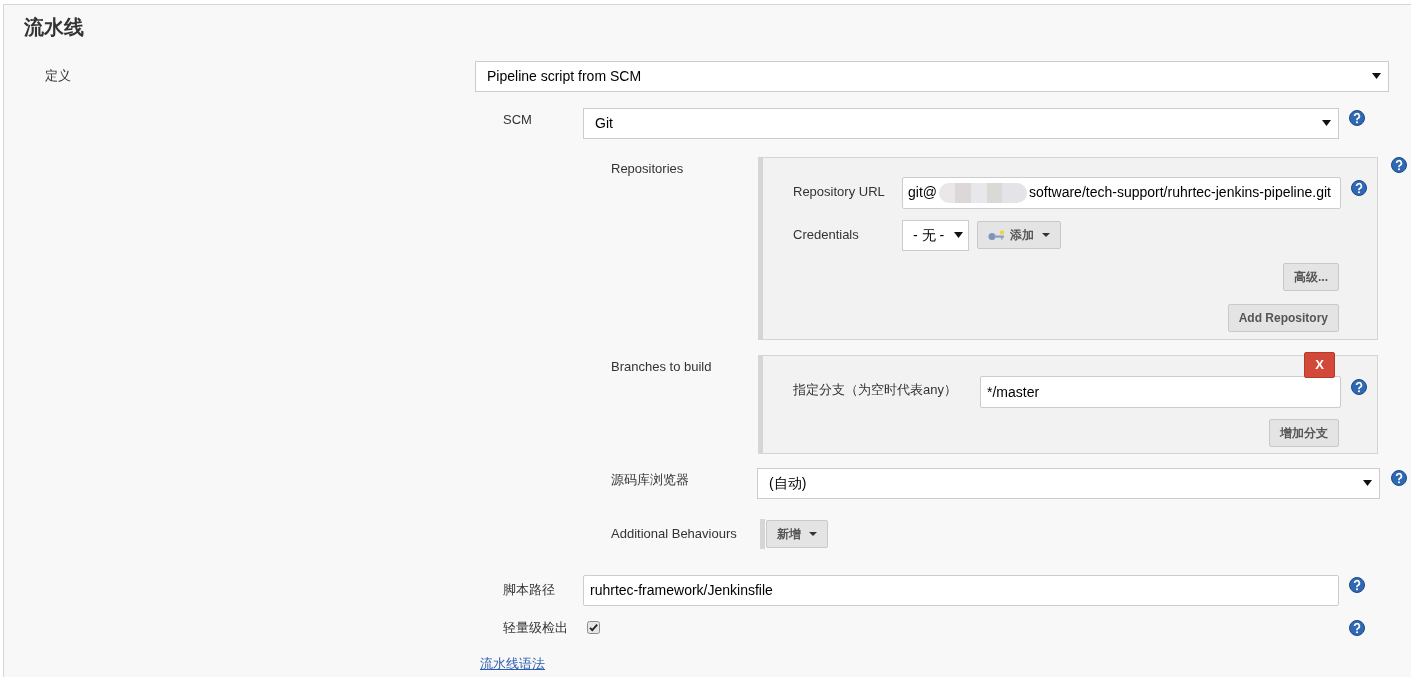  What do you see at coordinates (58, 76) in the screenshot?
I see `field-label: 定义` at bounding box center [58, 76].